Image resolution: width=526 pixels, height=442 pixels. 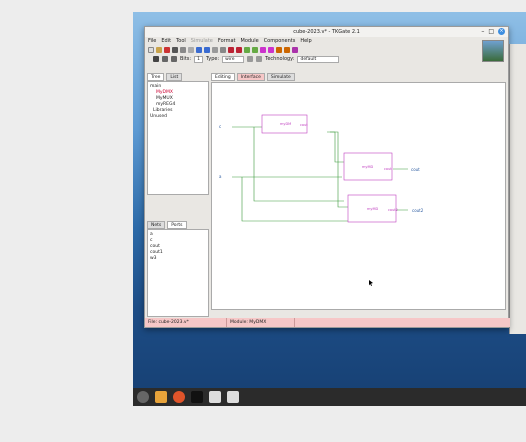 What do you see at coordinates (285, 124) in the screenshot?
I see `module-label: myDM` at bounding box center [285, 124].